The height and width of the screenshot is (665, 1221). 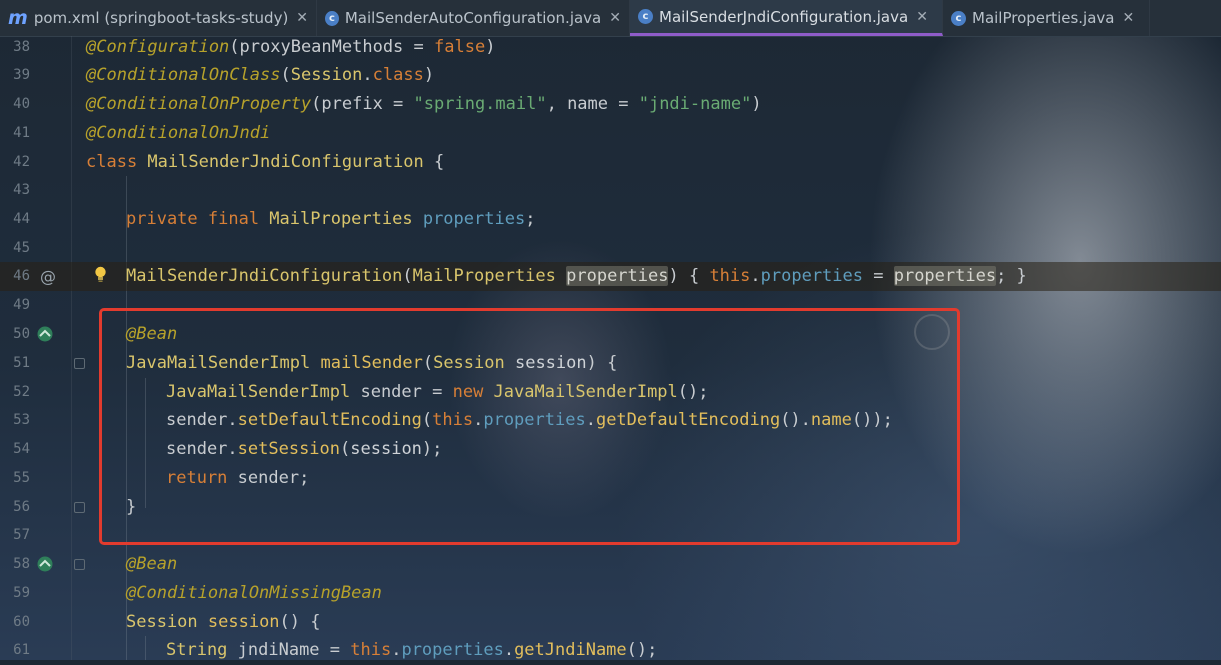 I want to click on line-number: 51, so click(x=21, y=363).